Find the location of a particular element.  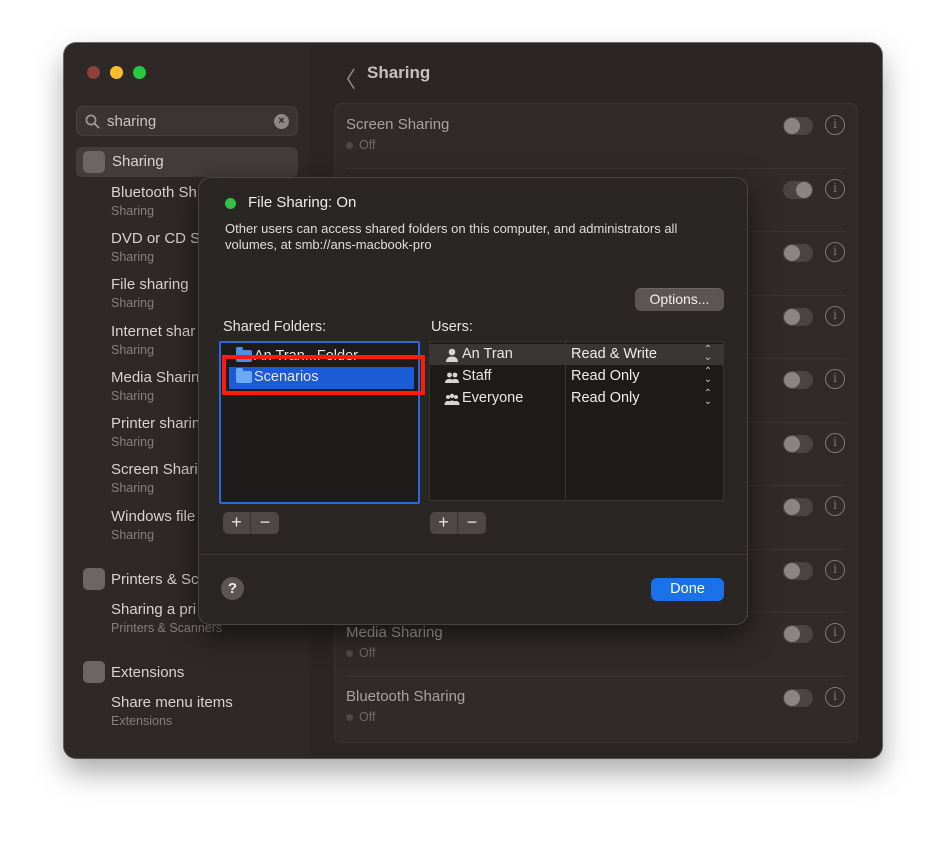

user-row-everyone: Everyone Read Only ⌃ ⌄ is located at coordinates (576, 398).